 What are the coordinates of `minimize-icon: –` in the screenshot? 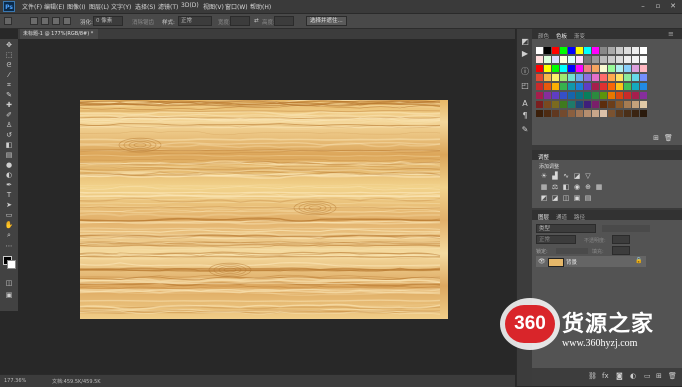 It's located at (643, 6).